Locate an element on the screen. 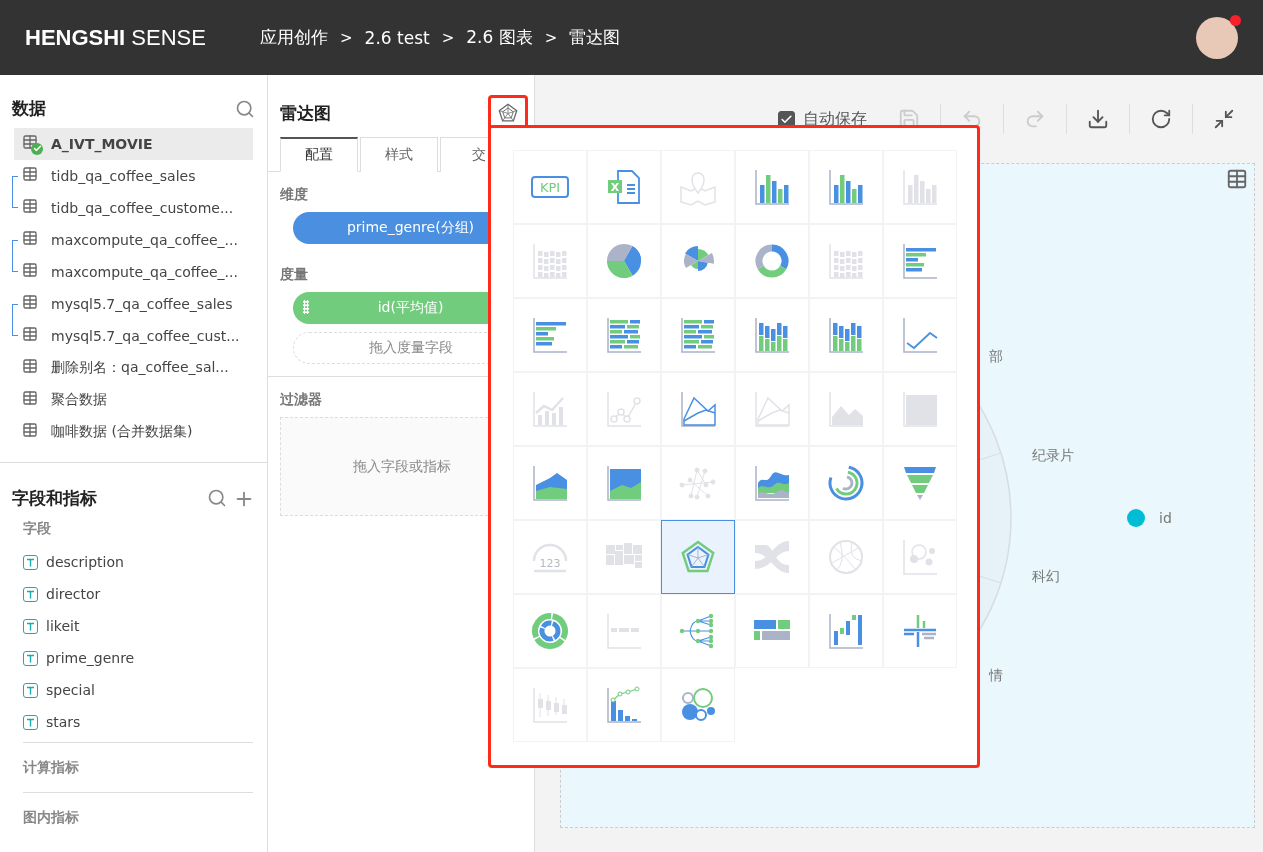 The width and height of the screenshot is (1263, 852). axis-label: 部 is located at coordinates (996, 357).